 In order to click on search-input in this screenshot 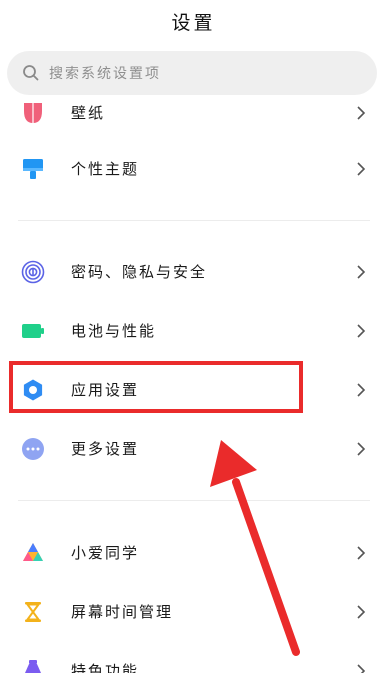, I will do `click(199, 74)`.